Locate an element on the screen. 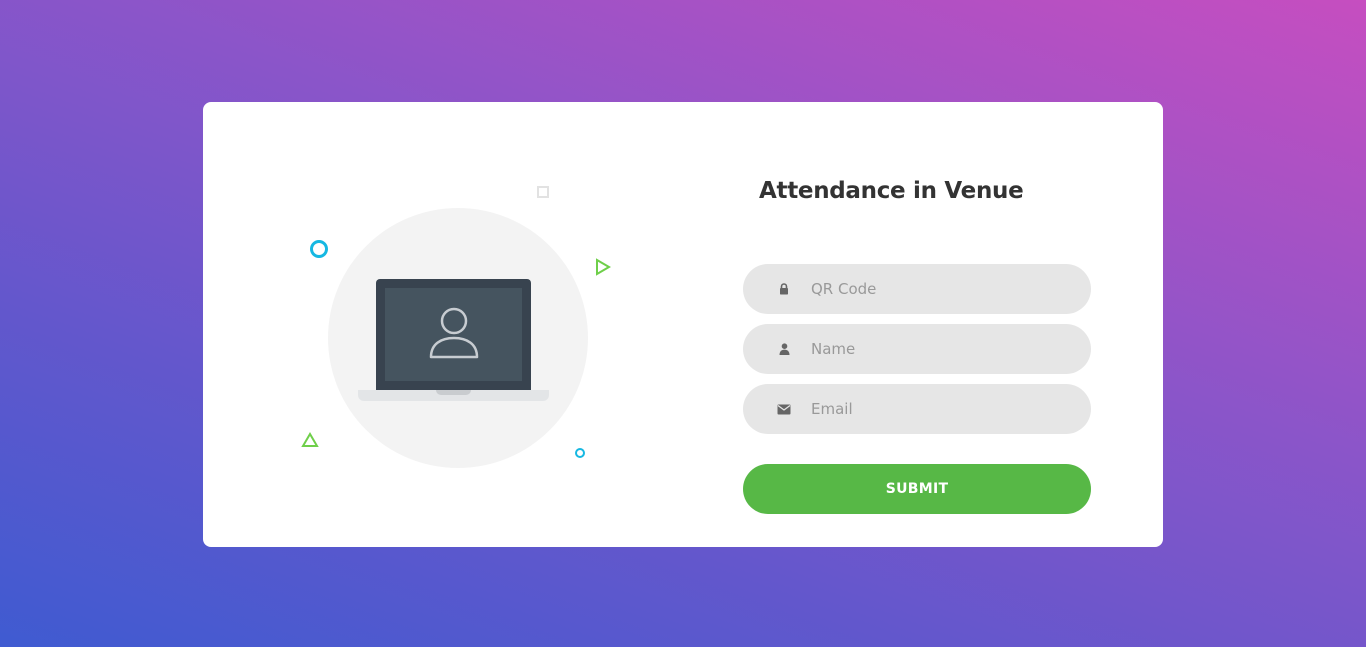 The width and height of the screenshot is (1366, 647). decor-triangle-right is located at coordinates (603, 267).